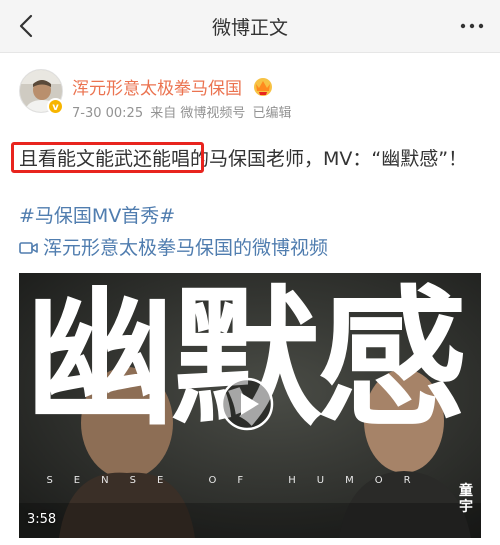 The image size is (500, 545). What do you see at coordinates (263, 86) in the screenshot?
I see `vip-crown-icon` at bounding box center [263, 86].